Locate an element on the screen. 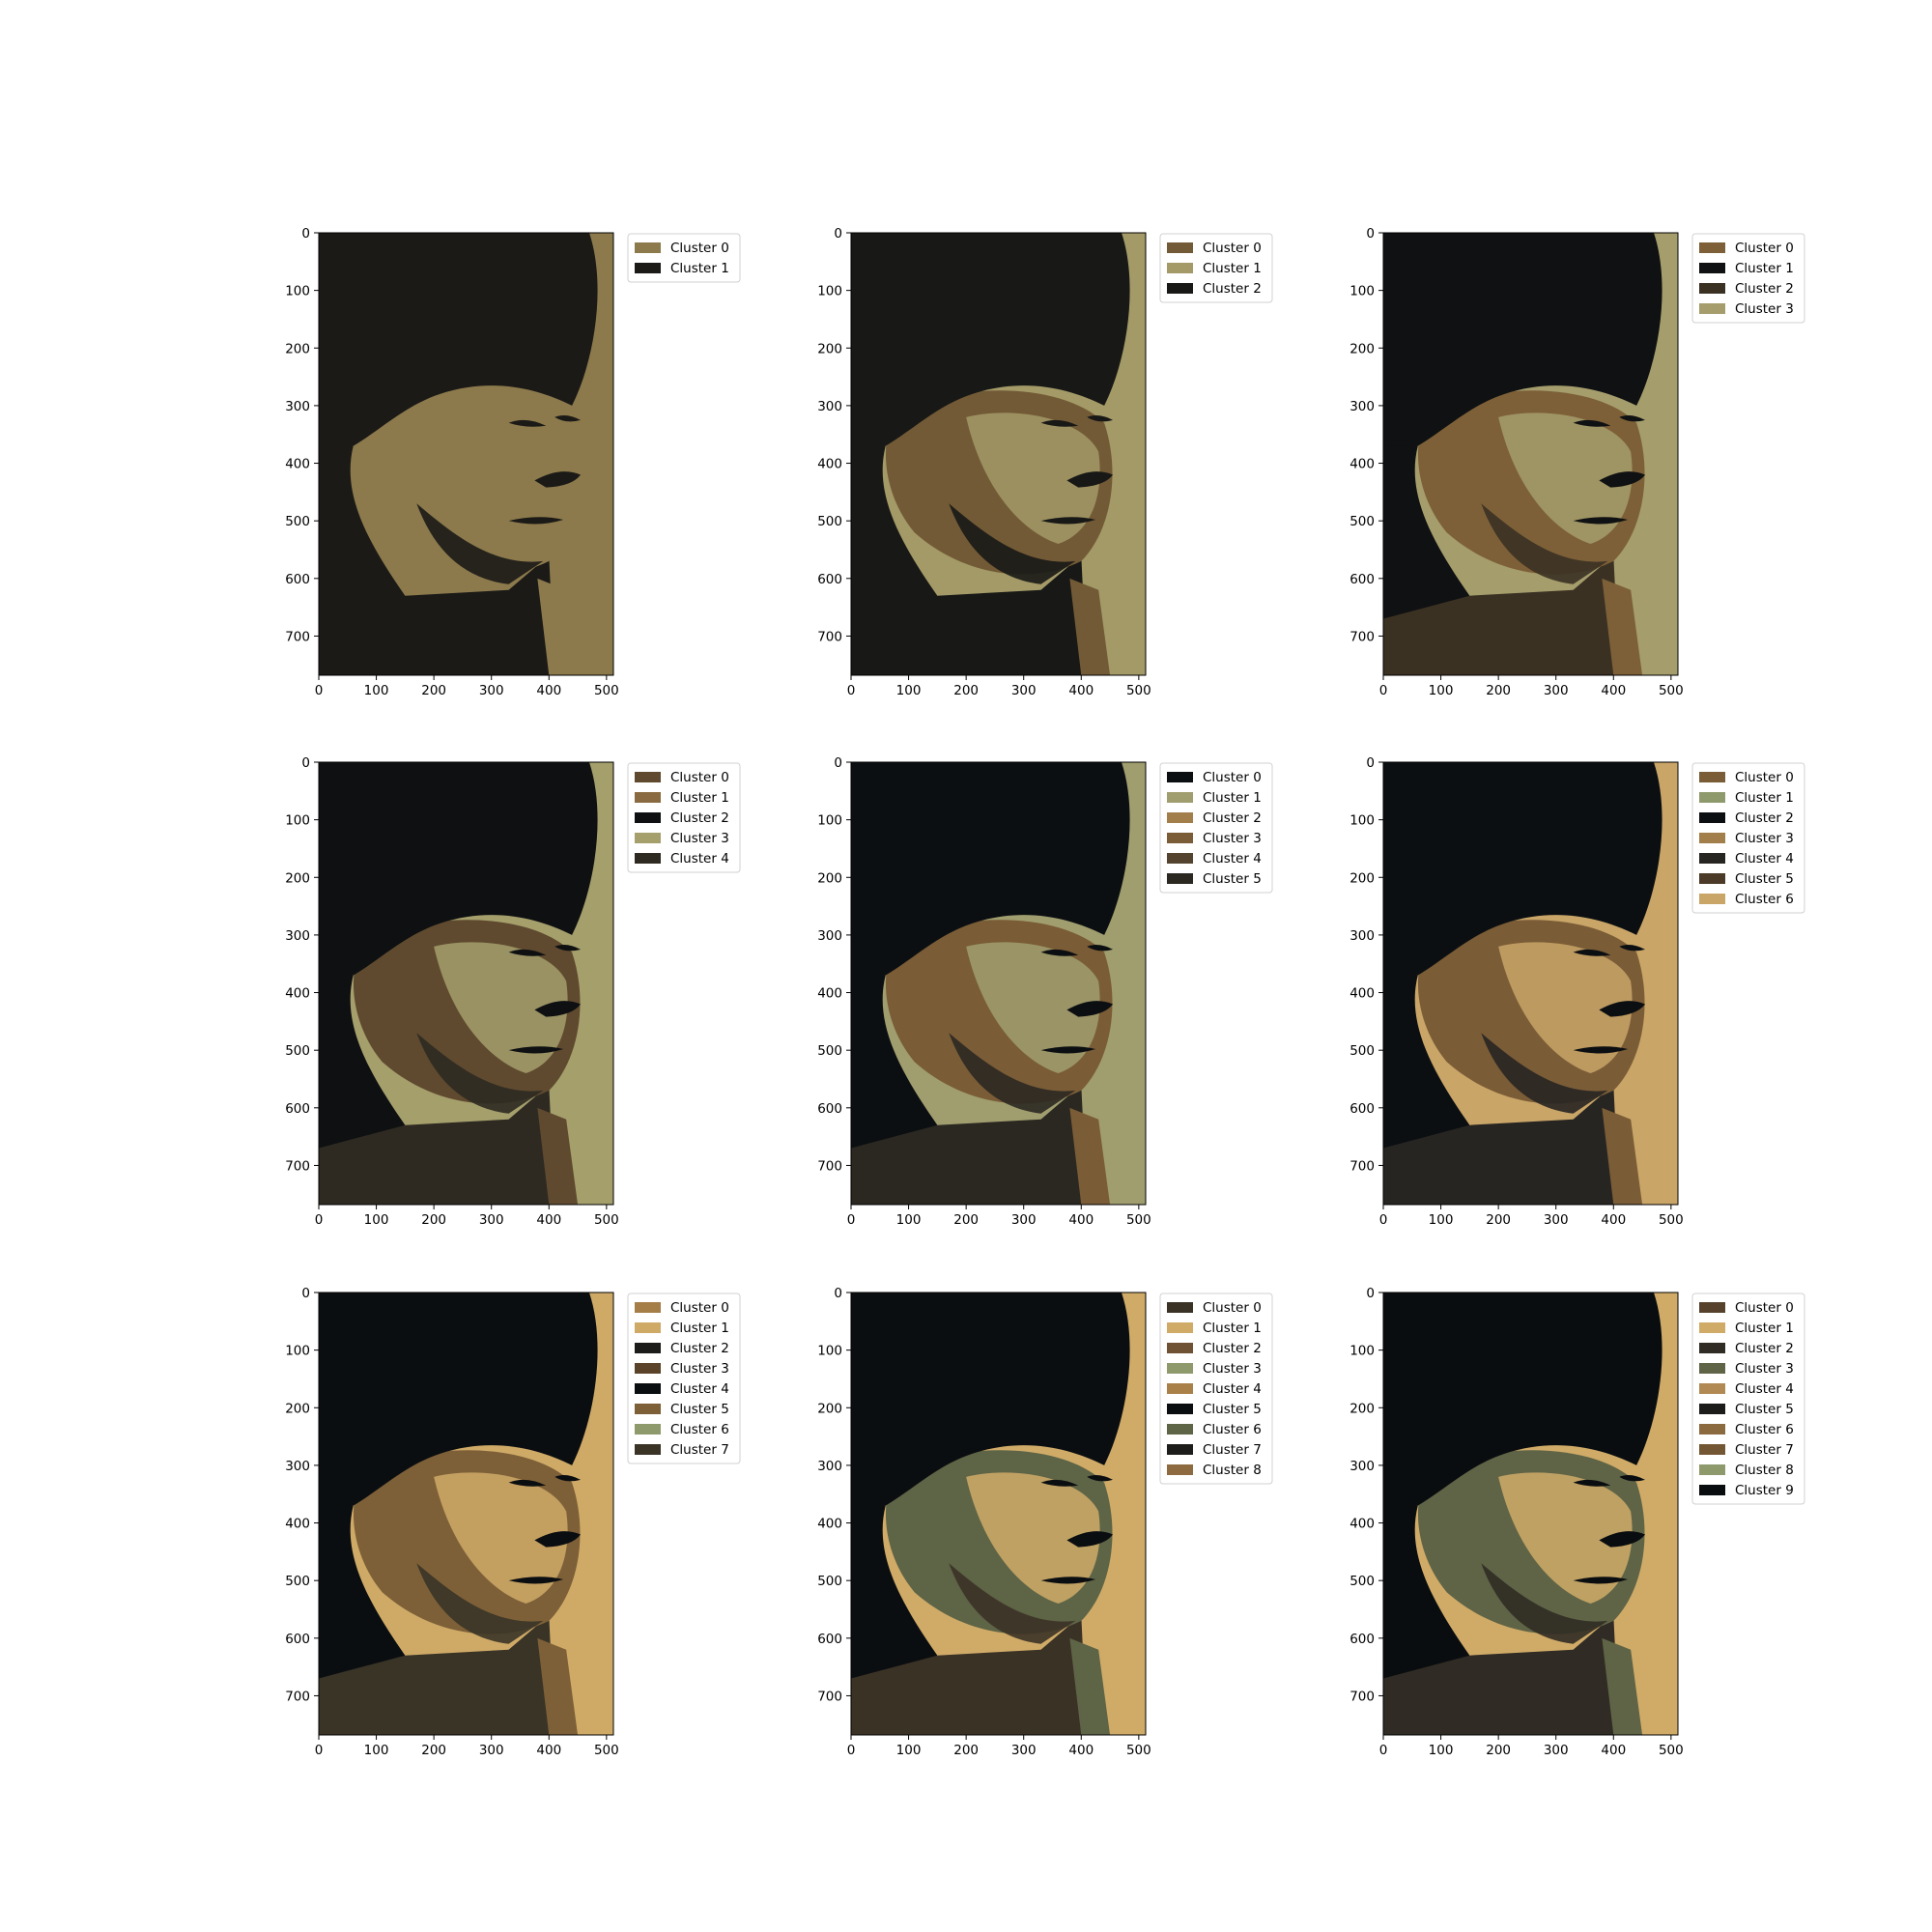  x-tick-label: 400 is located at coordinates (1613, 1220).